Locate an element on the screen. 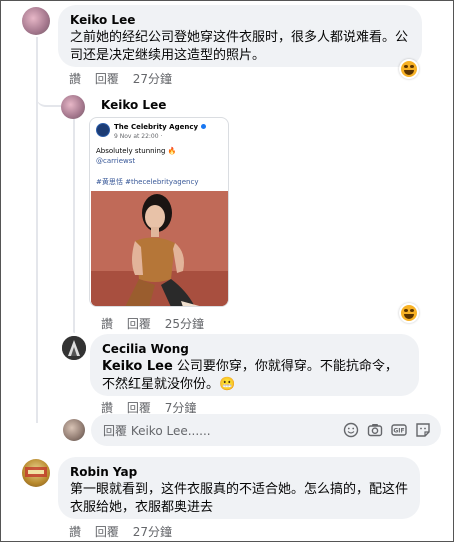 The height and width of the screenshot is (542, 454). thread-connector is located at coordinates (48, 99).